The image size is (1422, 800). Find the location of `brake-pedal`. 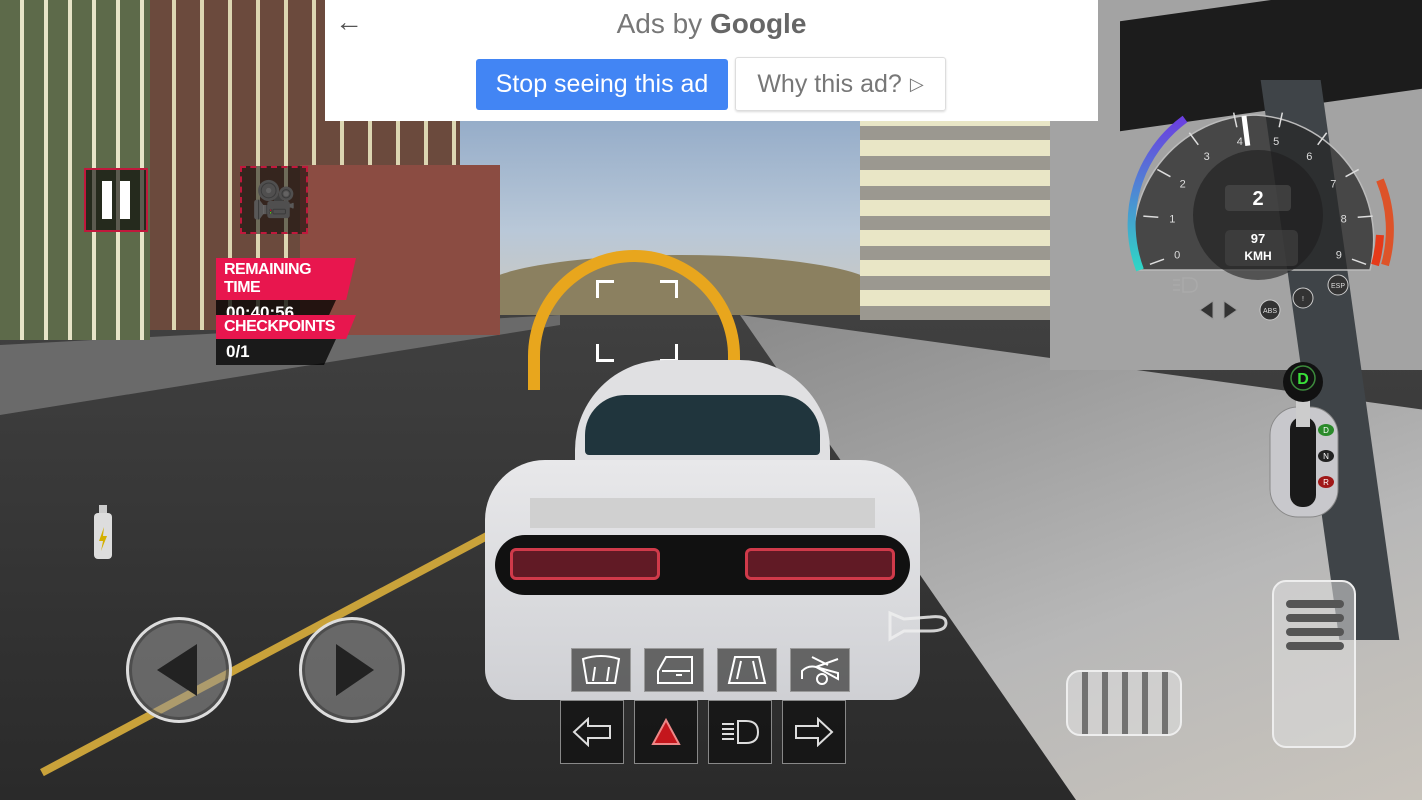

brake-pedal is located at coordinates (1124, 703).